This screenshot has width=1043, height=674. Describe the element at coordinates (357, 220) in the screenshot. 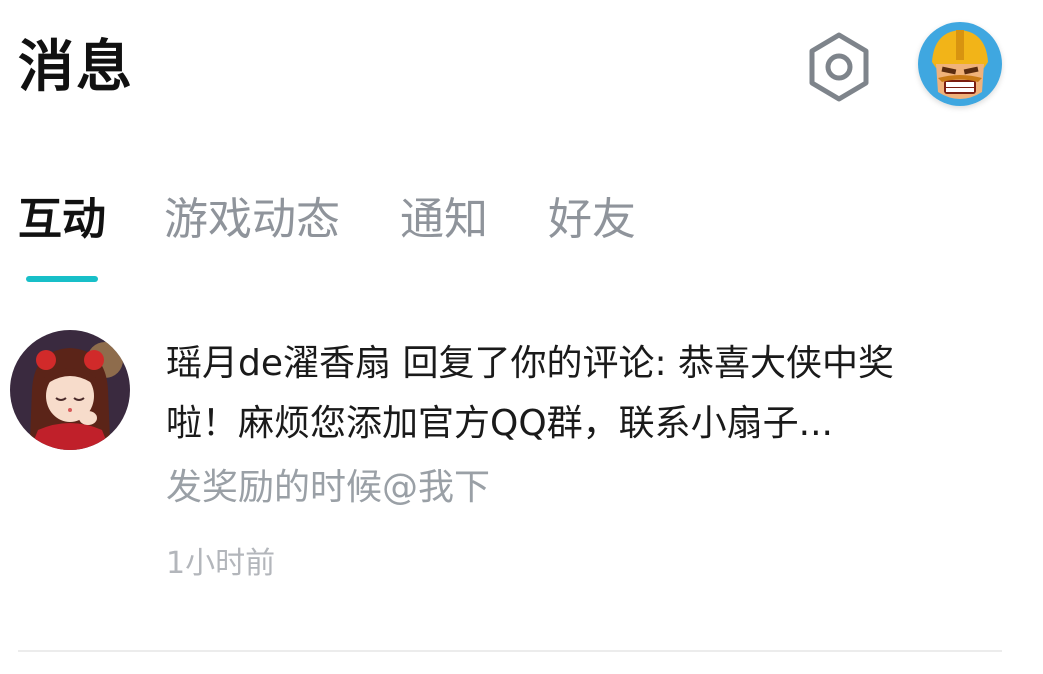

I see `tab-bar: 互动 游戏动态 通知 好友` at that location.